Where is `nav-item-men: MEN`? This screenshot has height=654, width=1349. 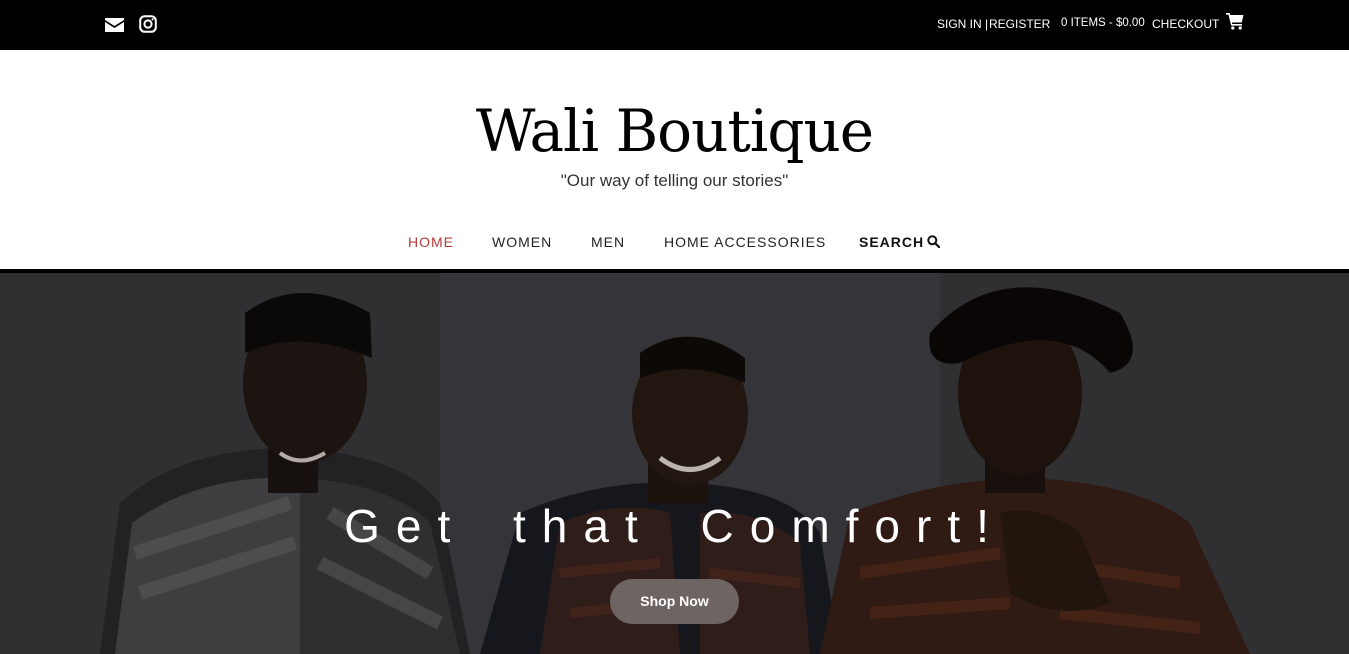 nav-item-men: MEN is located at coordinates (608, 242).